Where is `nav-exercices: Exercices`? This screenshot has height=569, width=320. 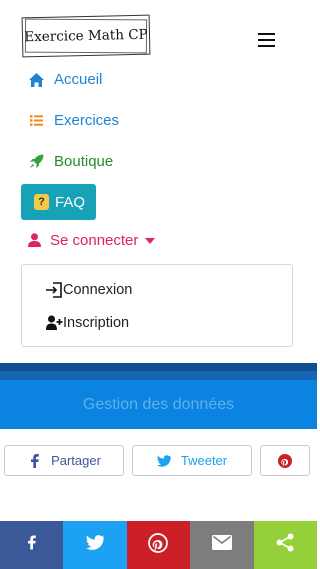
nav-exercices: Exercices is located at coordinates (73, 120).